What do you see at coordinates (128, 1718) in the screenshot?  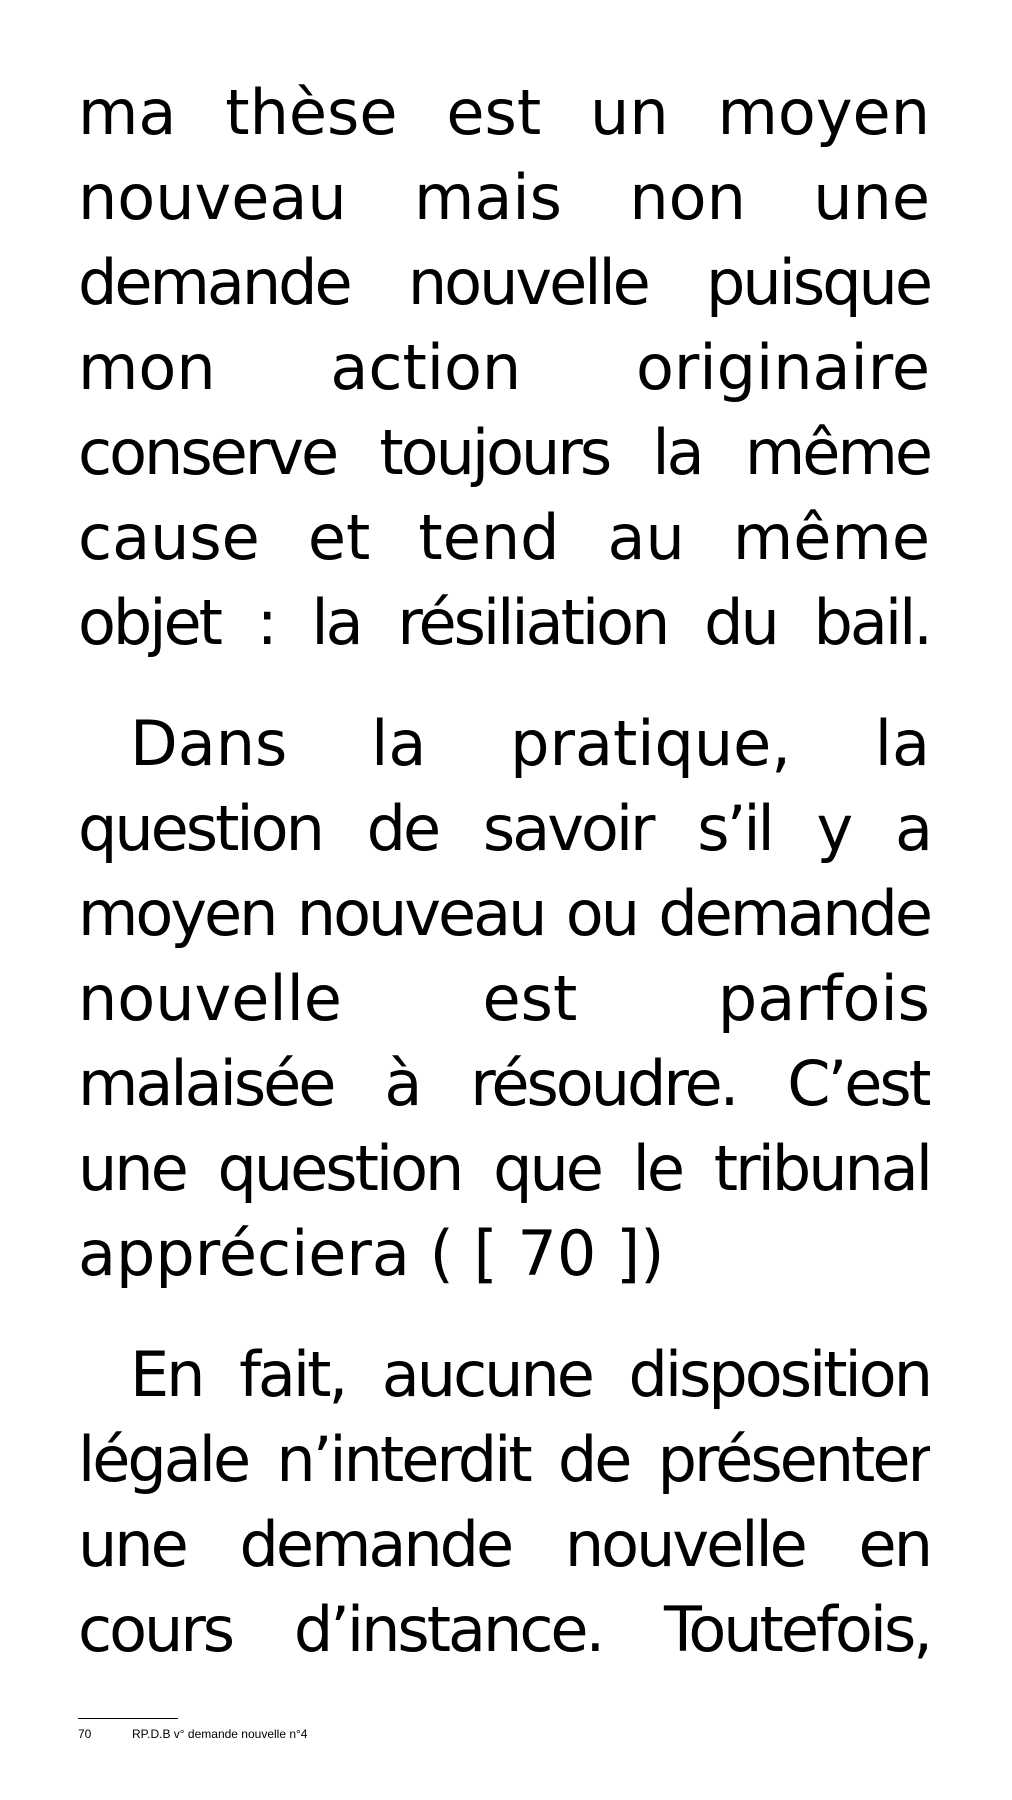 I see `footnote-divider` at bounding box center [128, 1718].